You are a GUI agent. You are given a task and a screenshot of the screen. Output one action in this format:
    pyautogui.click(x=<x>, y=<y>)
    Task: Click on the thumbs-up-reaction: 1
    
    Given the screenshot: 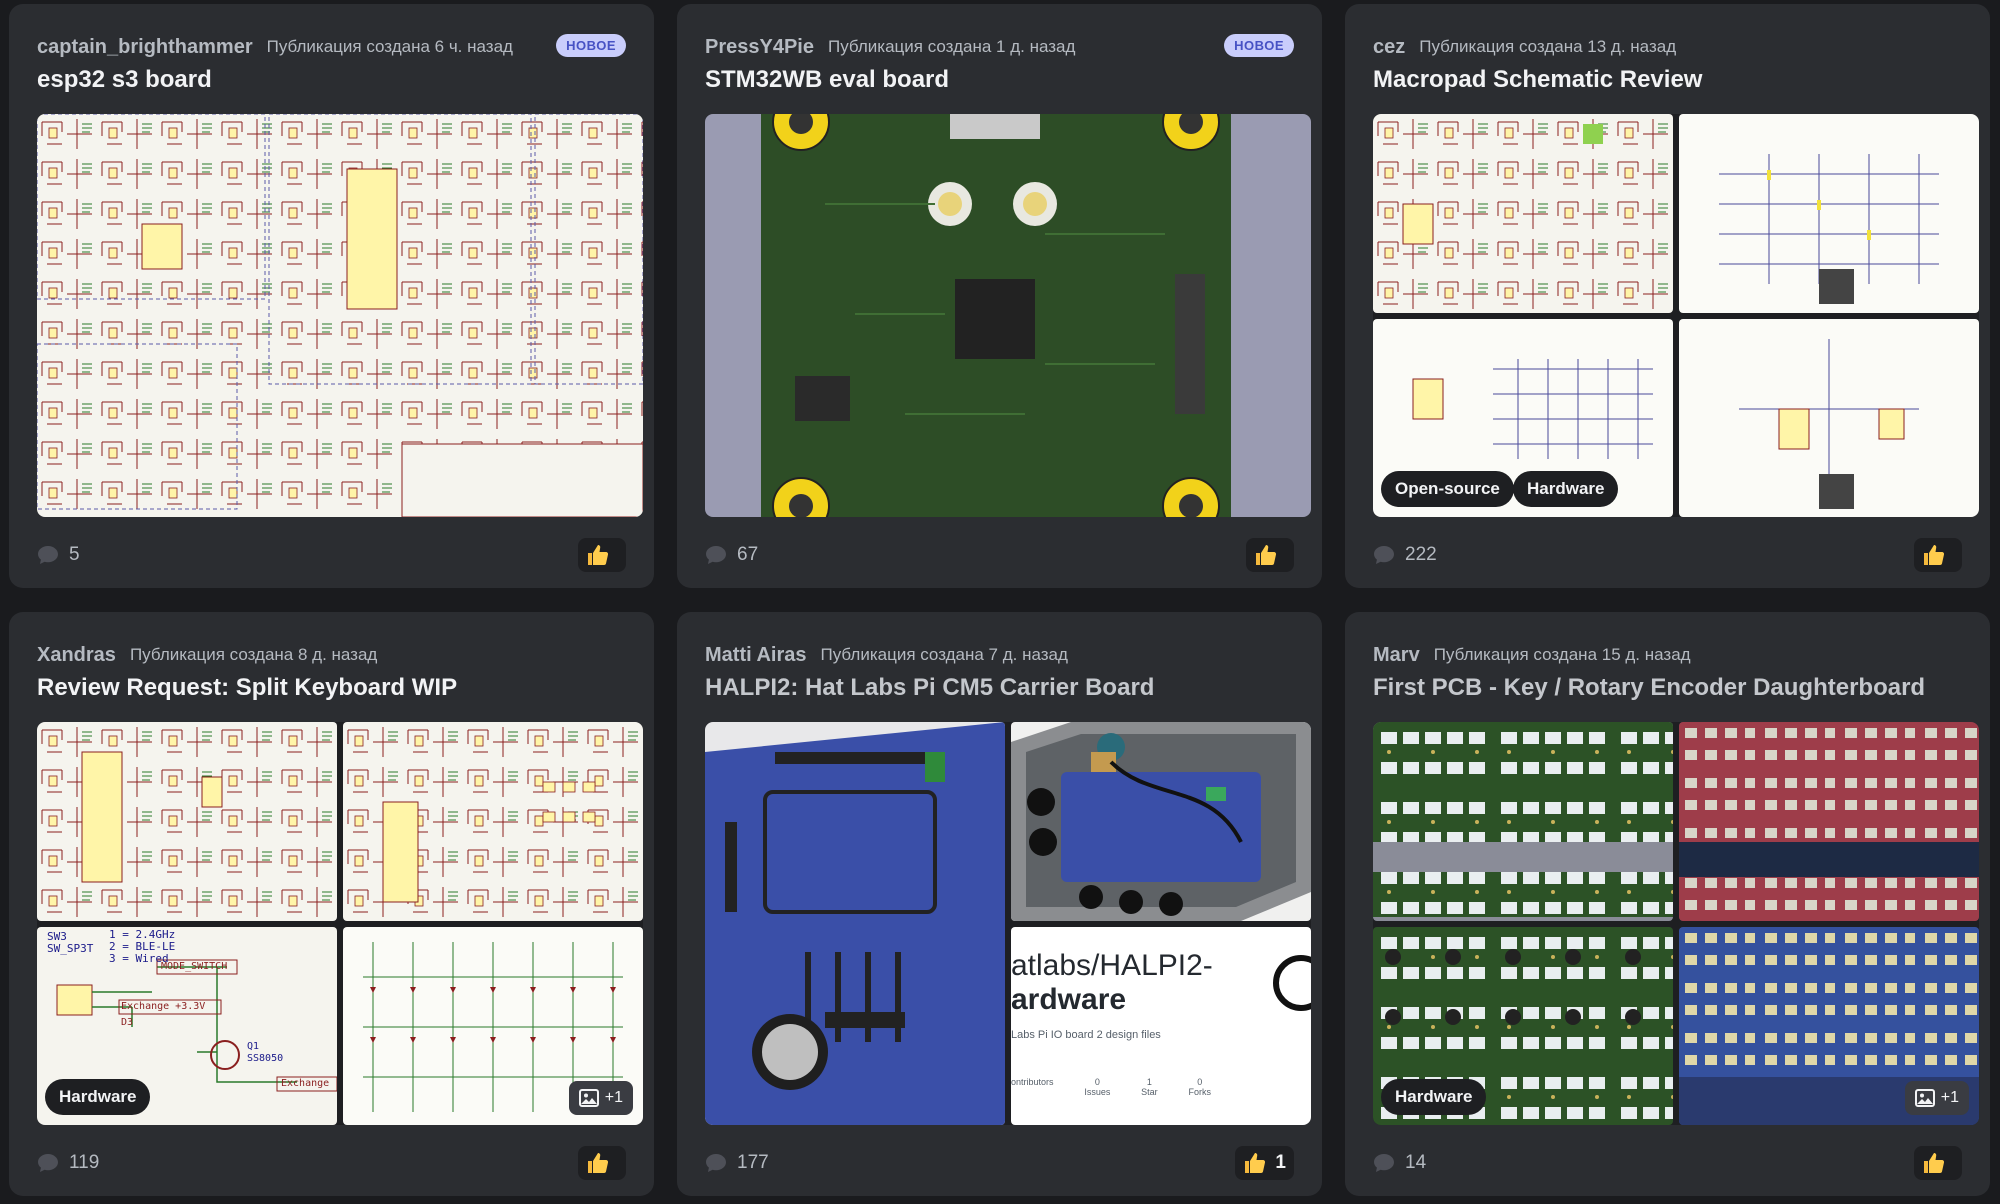 What is the action you would take?
    pyautogui.click(x=1264, y=1163)
    